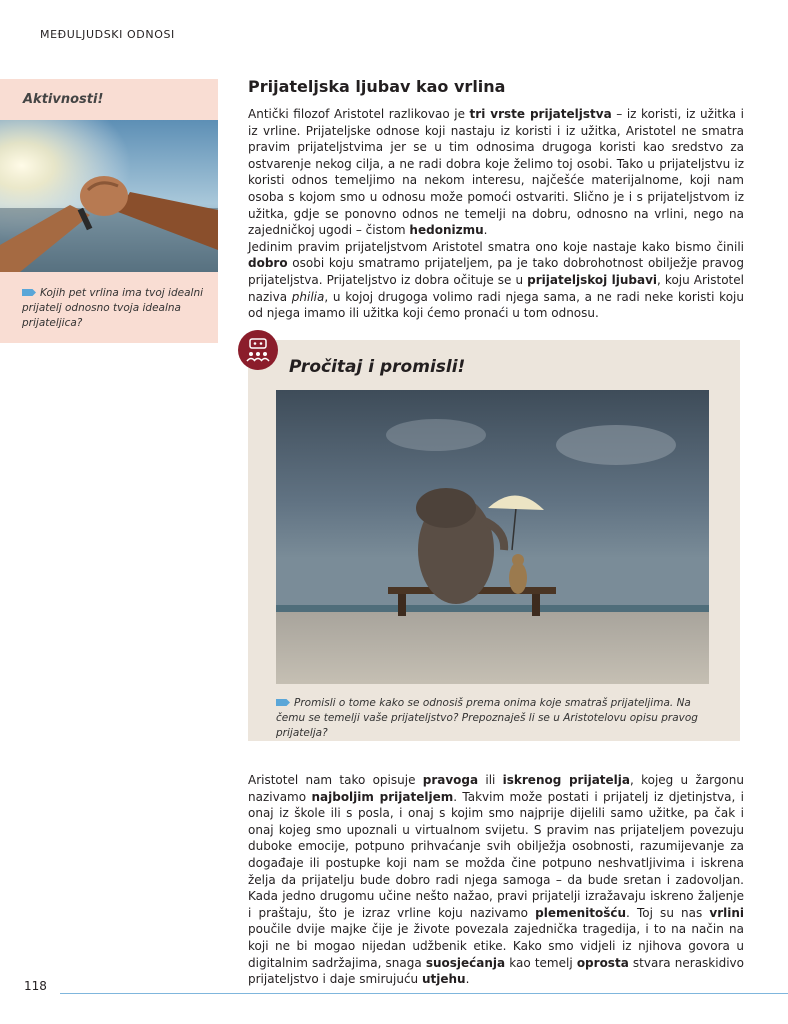 The width and height of the screenshot is (788, 1024). I want to click on page-number: 118, so click(35, 986).